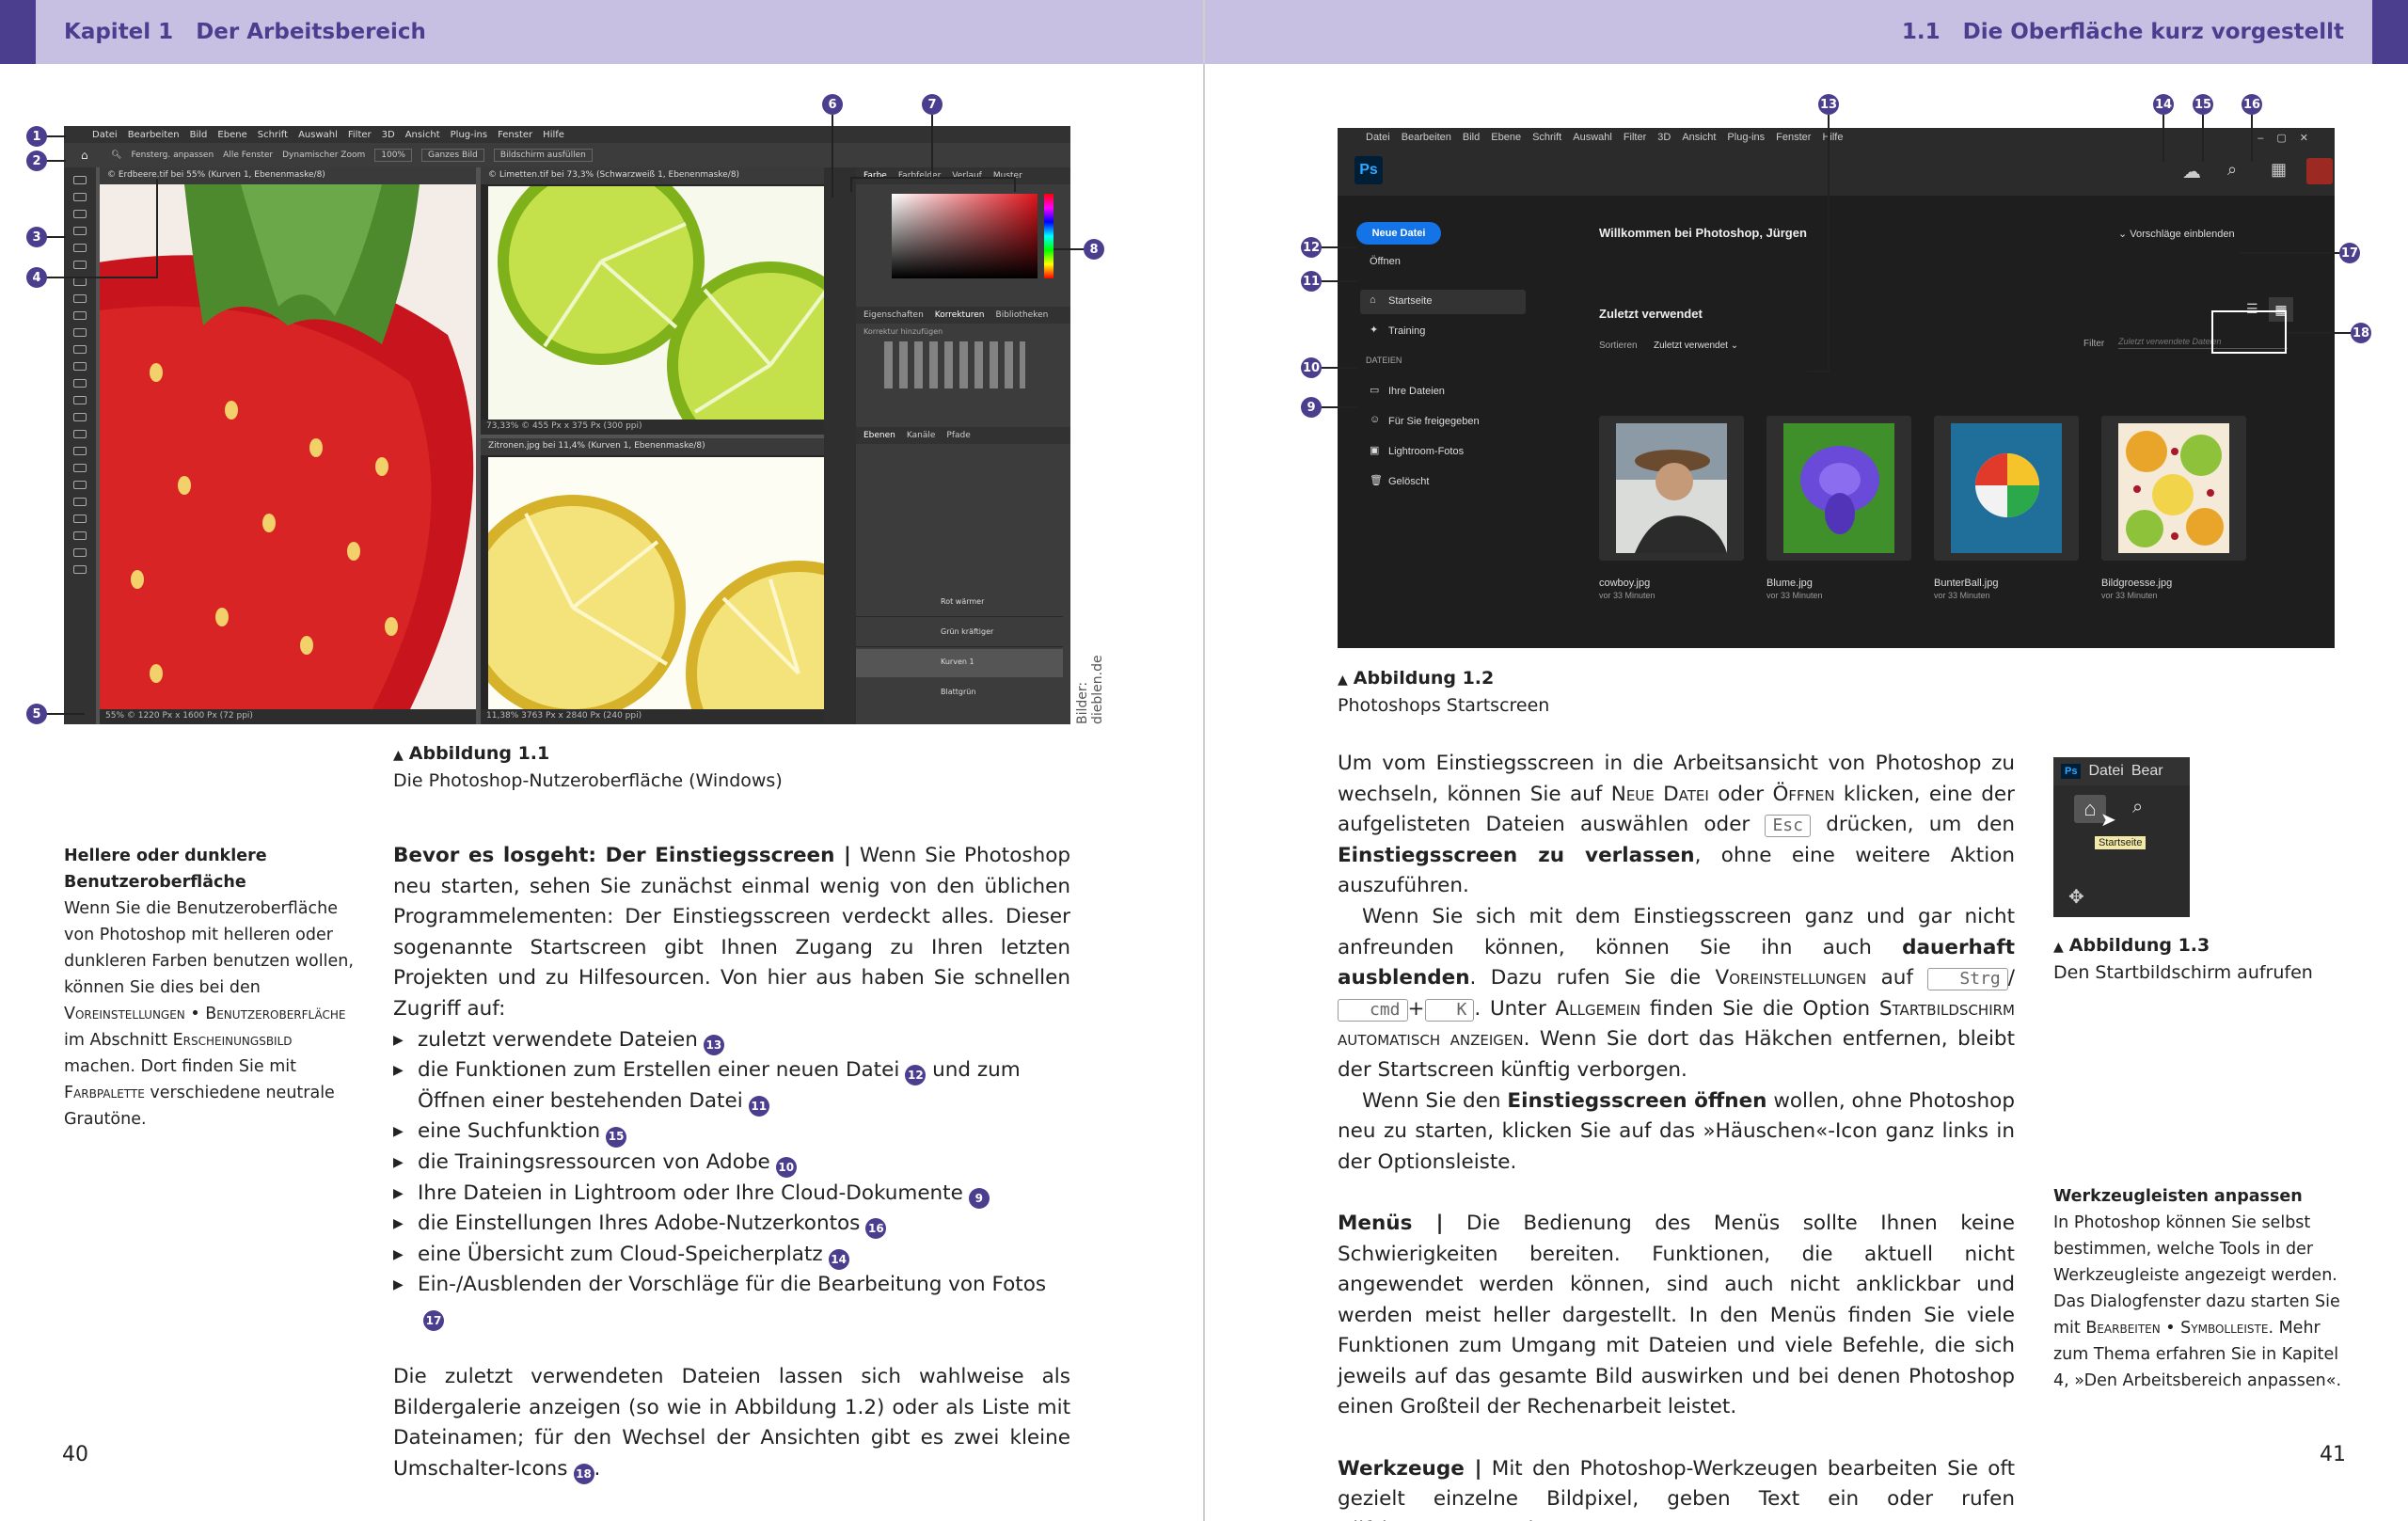  Describe the element at coordinates (2289, 138) in the screenshot. I see `window-controls: –▢✕` at that location.